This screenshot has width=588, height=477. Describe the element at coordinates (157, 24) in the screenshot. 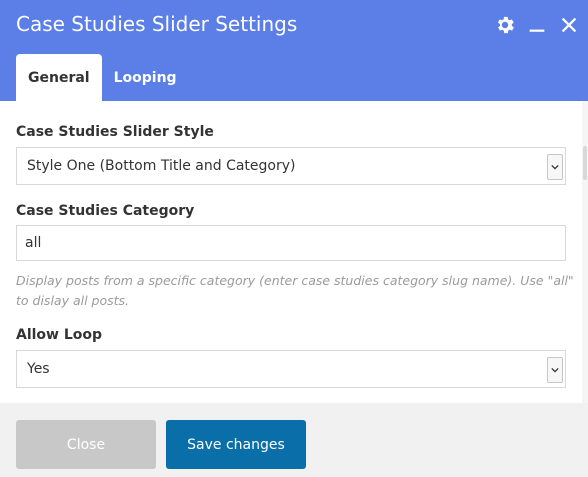

I see `dialog-title: Case Studies Slider Settings` at that location.